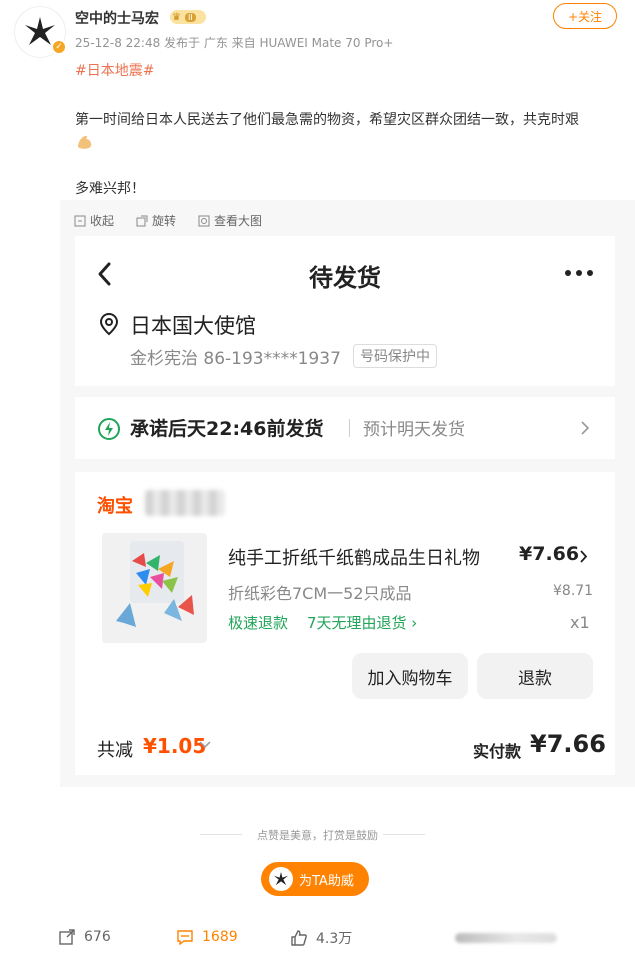 The image size is (635, 955). Describe the element at coordinates (109, 429) in the screenshot. I see `lightning-icon` at that location.